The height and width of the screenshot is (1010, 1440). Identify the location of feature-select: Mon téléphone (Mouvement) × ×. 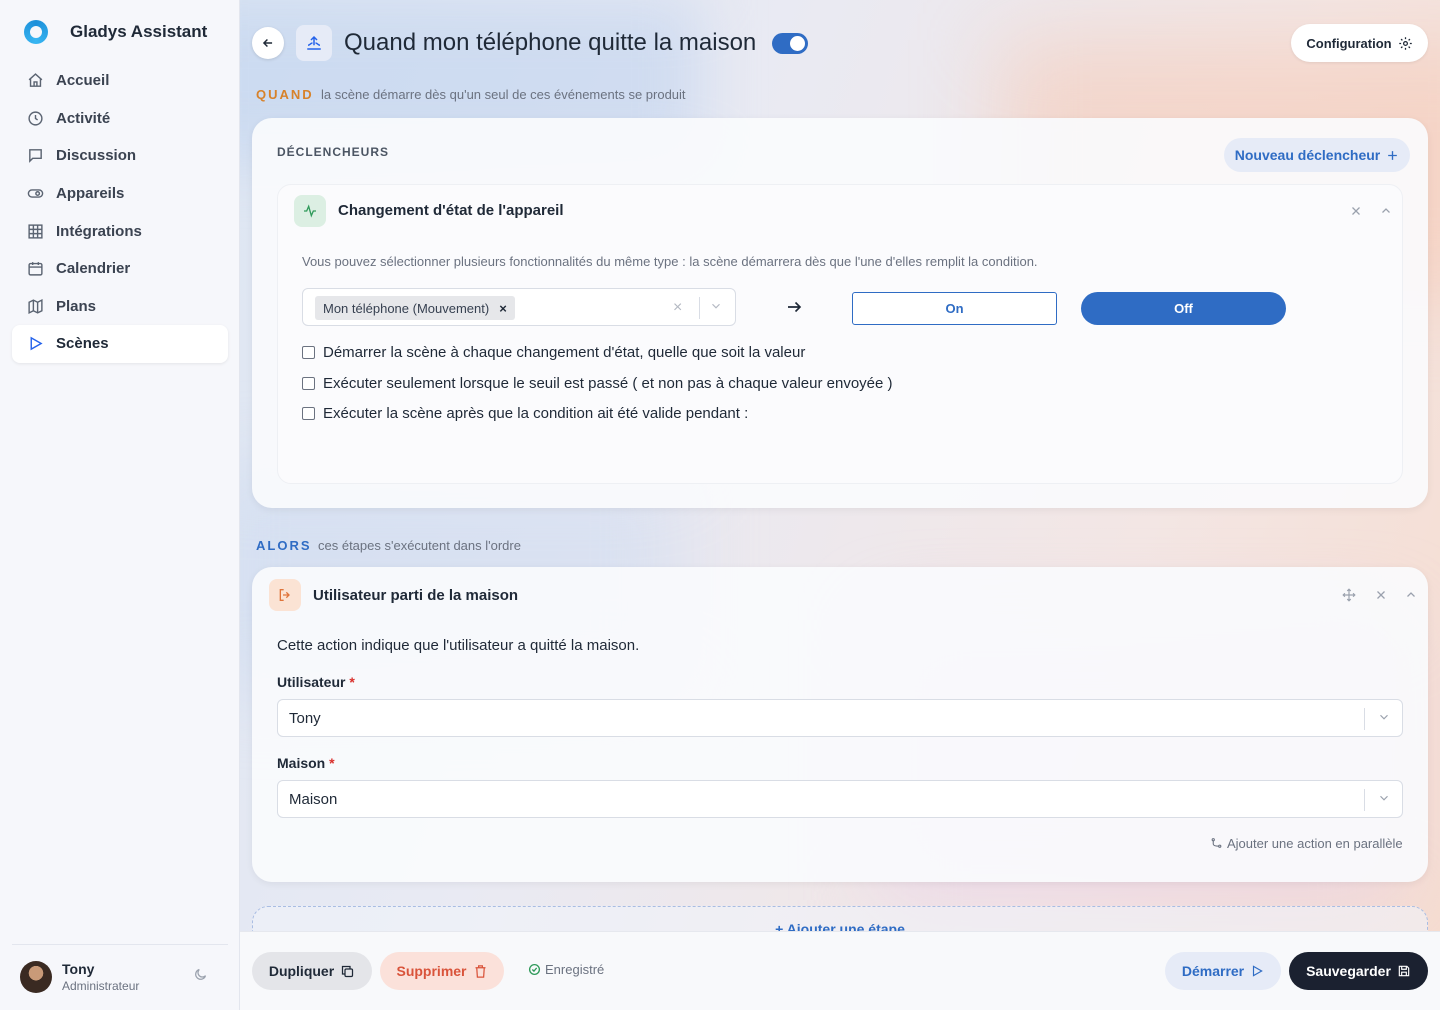
(519, 307).